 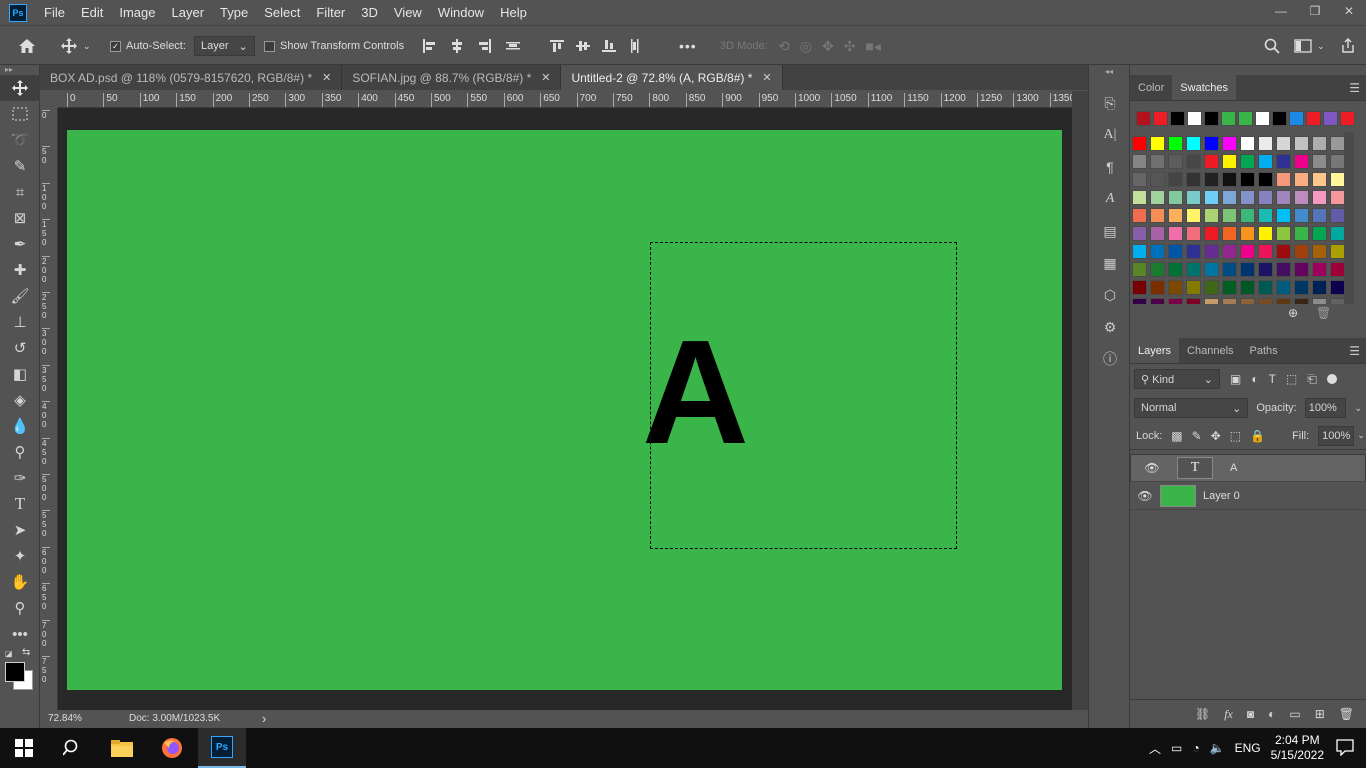 What do you see at coordinates (20, 478) in the screenshot?
I see `pen-tool-icon: ✑` at bounding box center [20, 478].